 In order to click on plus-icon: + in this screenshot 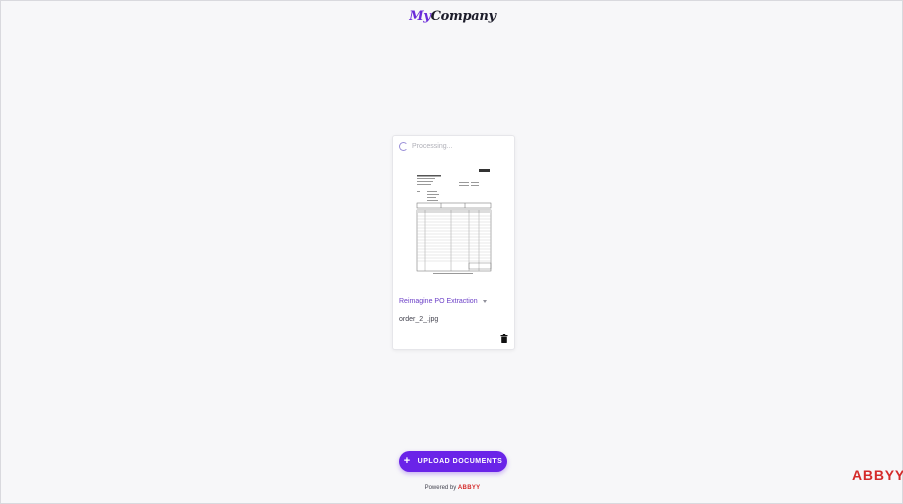, I will do `click(407, 461)`.